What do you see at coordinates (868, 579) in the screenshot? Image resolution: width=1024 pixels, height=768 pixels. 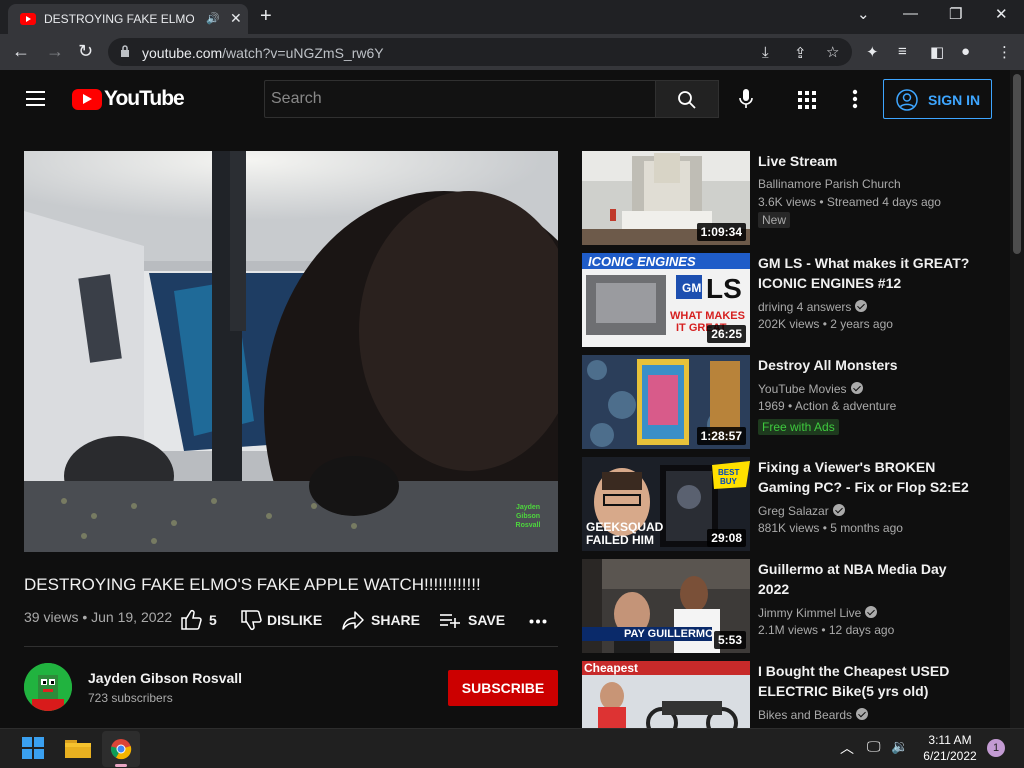 I see `recommendation-title: Guillermo at NBA Media Day 2022` at bounding box center [868, 579].